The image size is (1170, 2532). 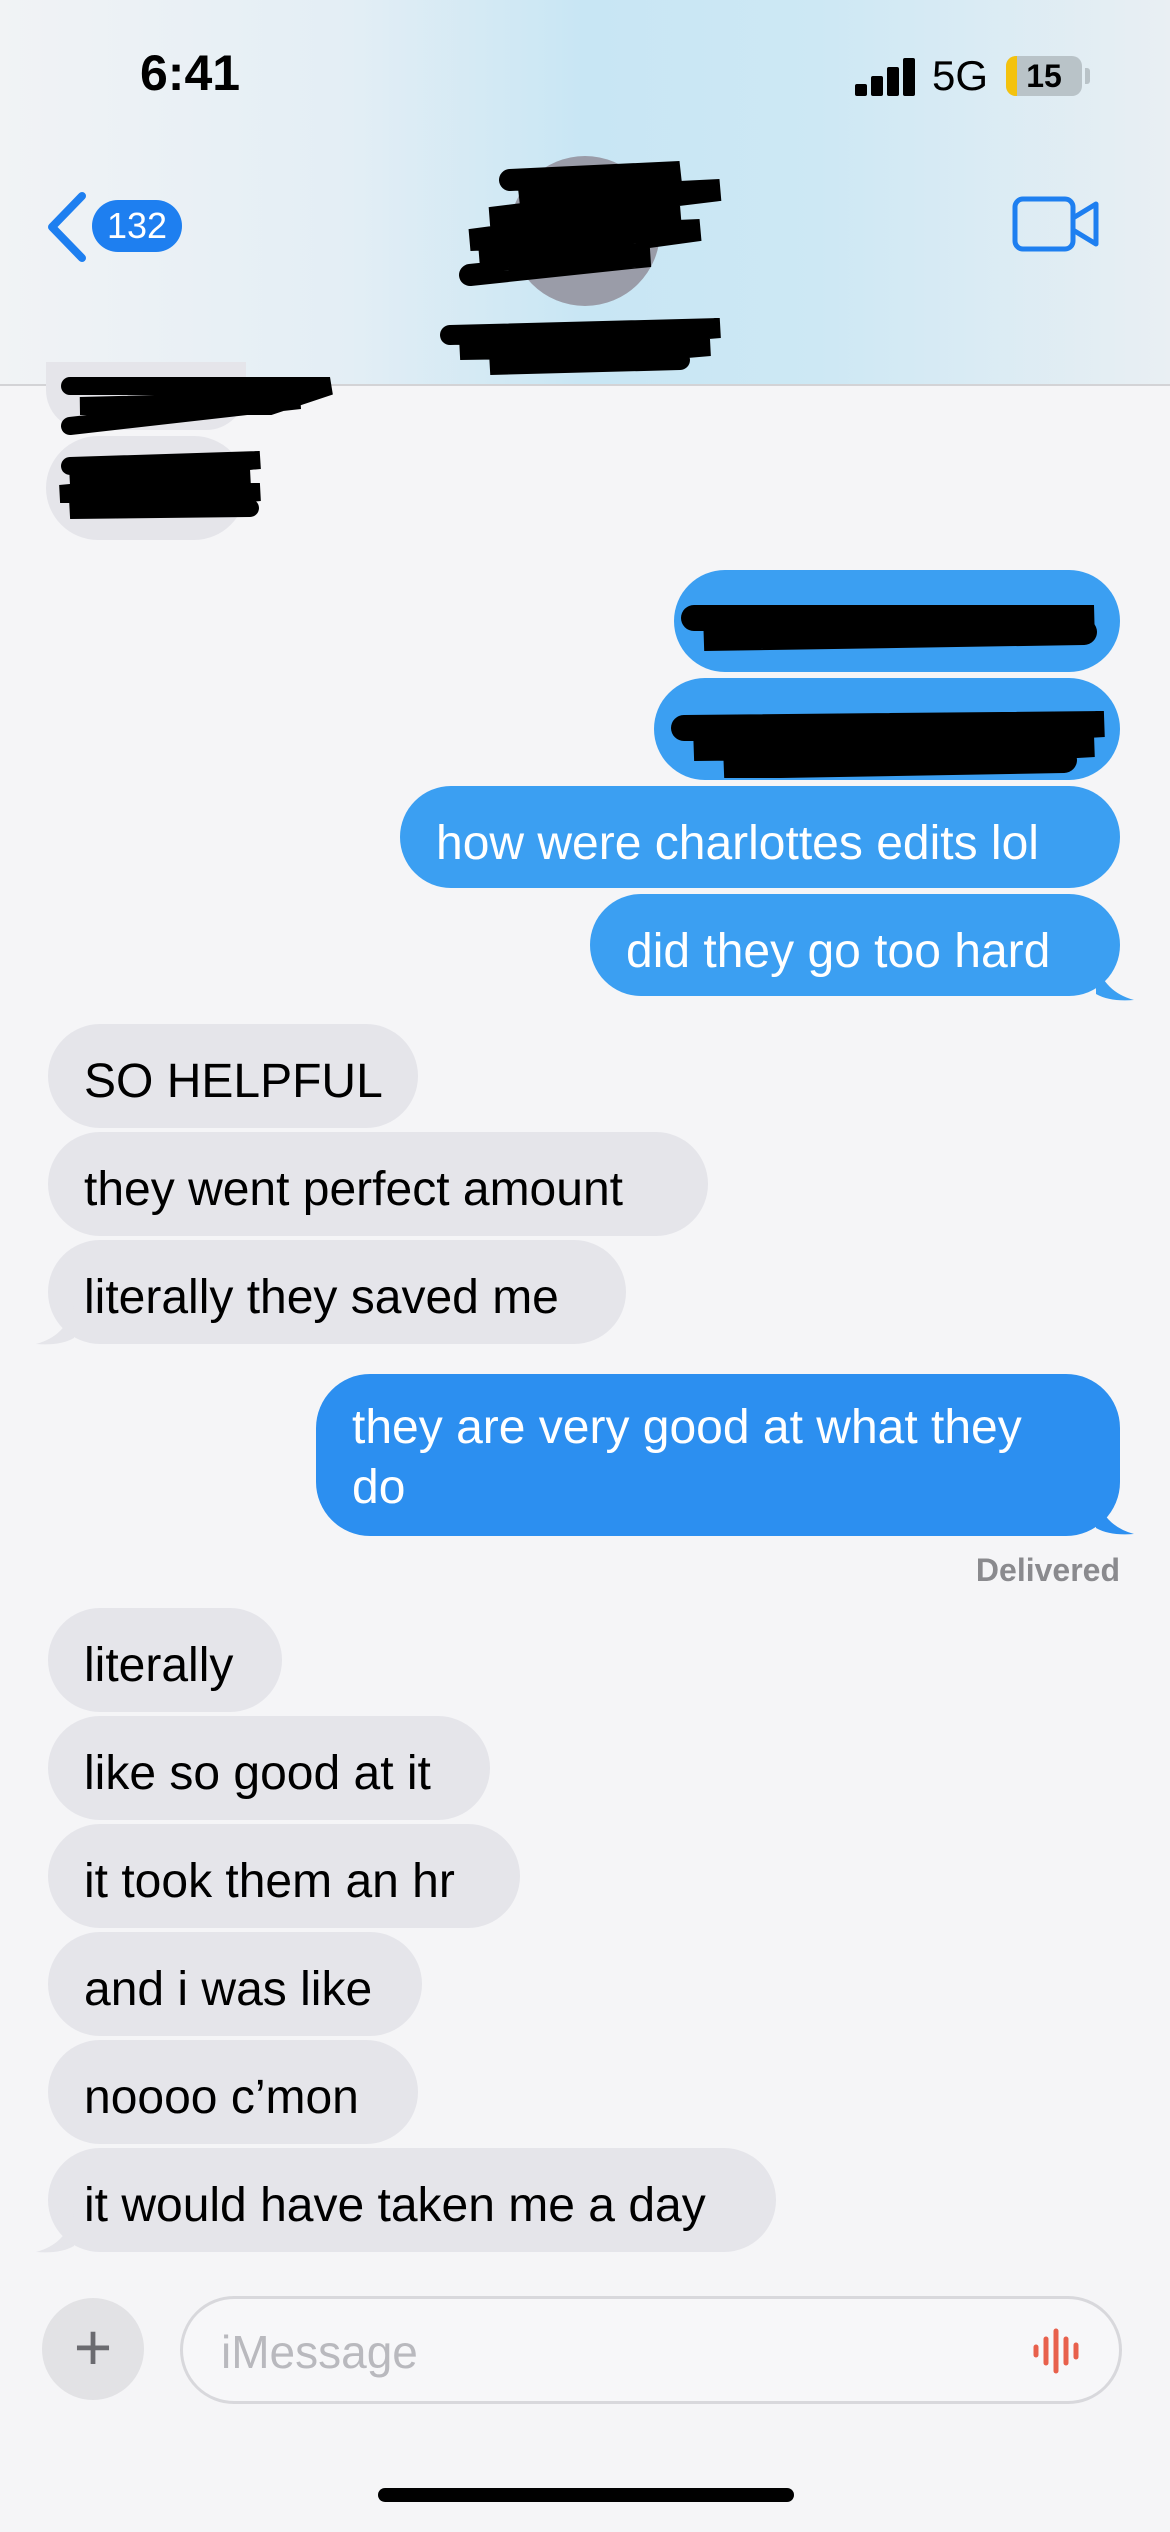 I want to click on message-bubble-incoming: SO HELPFUL, so click(x=233, y=1076).